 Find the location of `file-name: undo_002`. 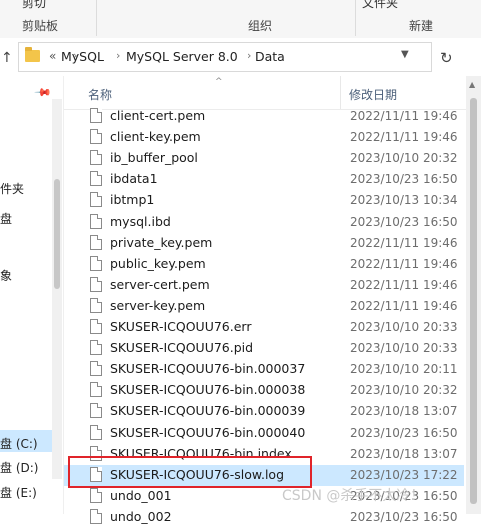

file-name: undo_002 is located at coordinates (141, 516).